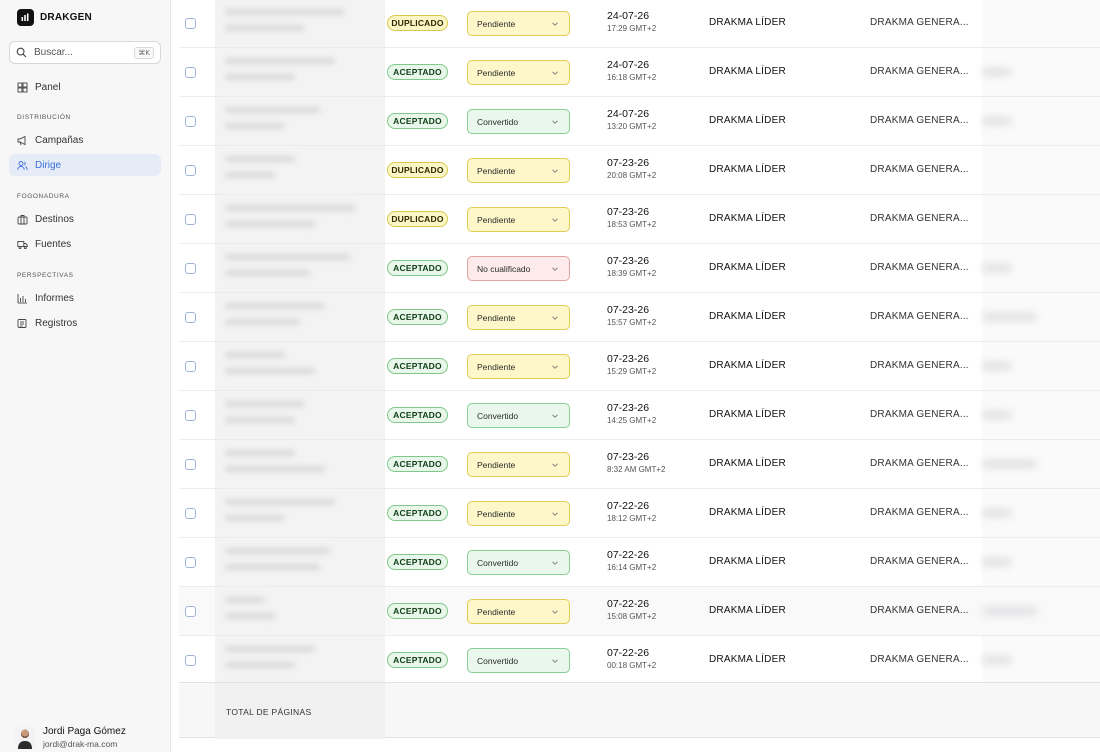 The height and width of the screenshot is (752, 1100). Describe the element at coordinates (25, 17) in the screenshot. I see `brand-logo-icon` at that location.